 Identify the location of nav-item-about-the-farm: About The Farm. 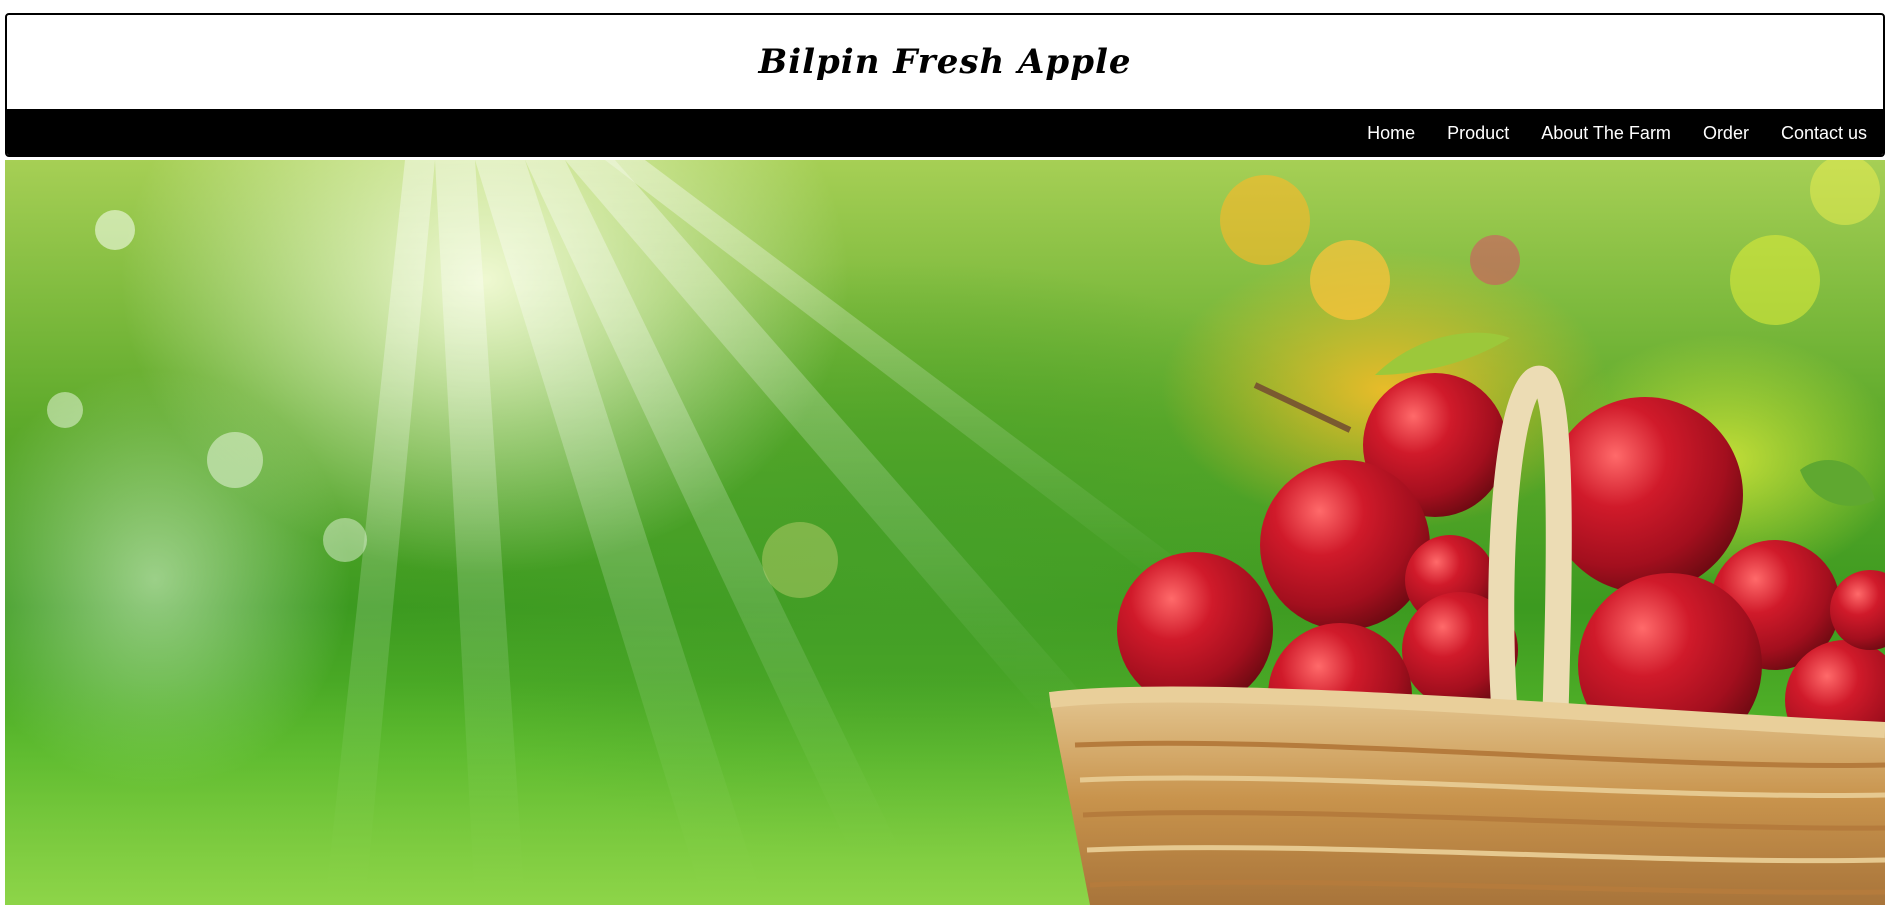
(1606, 133).